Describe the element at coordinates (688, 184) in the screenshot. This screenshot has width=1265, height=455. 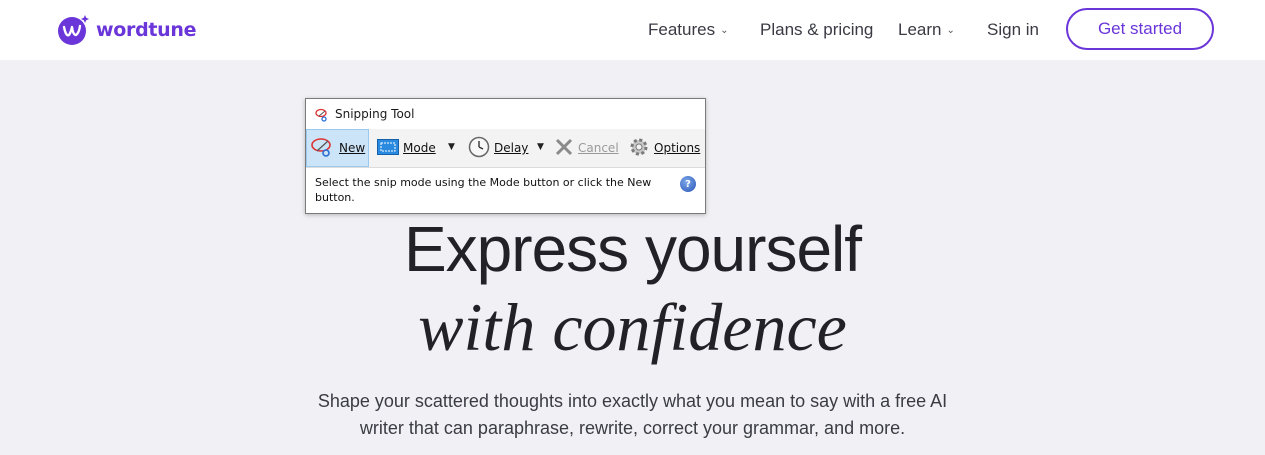
I see `help-icon: ?` at that location.